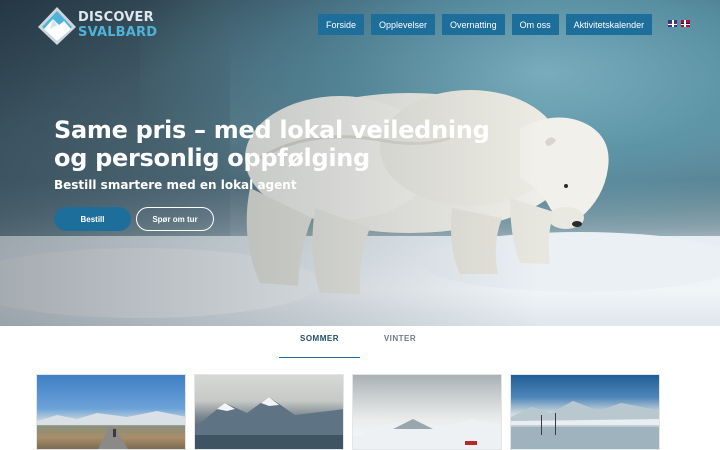 The width and height of the screenshot is (720, 450). Describe the element at coordinates (427, 434) in the screenshot. I see `snowy-mountain-photo` at that location.